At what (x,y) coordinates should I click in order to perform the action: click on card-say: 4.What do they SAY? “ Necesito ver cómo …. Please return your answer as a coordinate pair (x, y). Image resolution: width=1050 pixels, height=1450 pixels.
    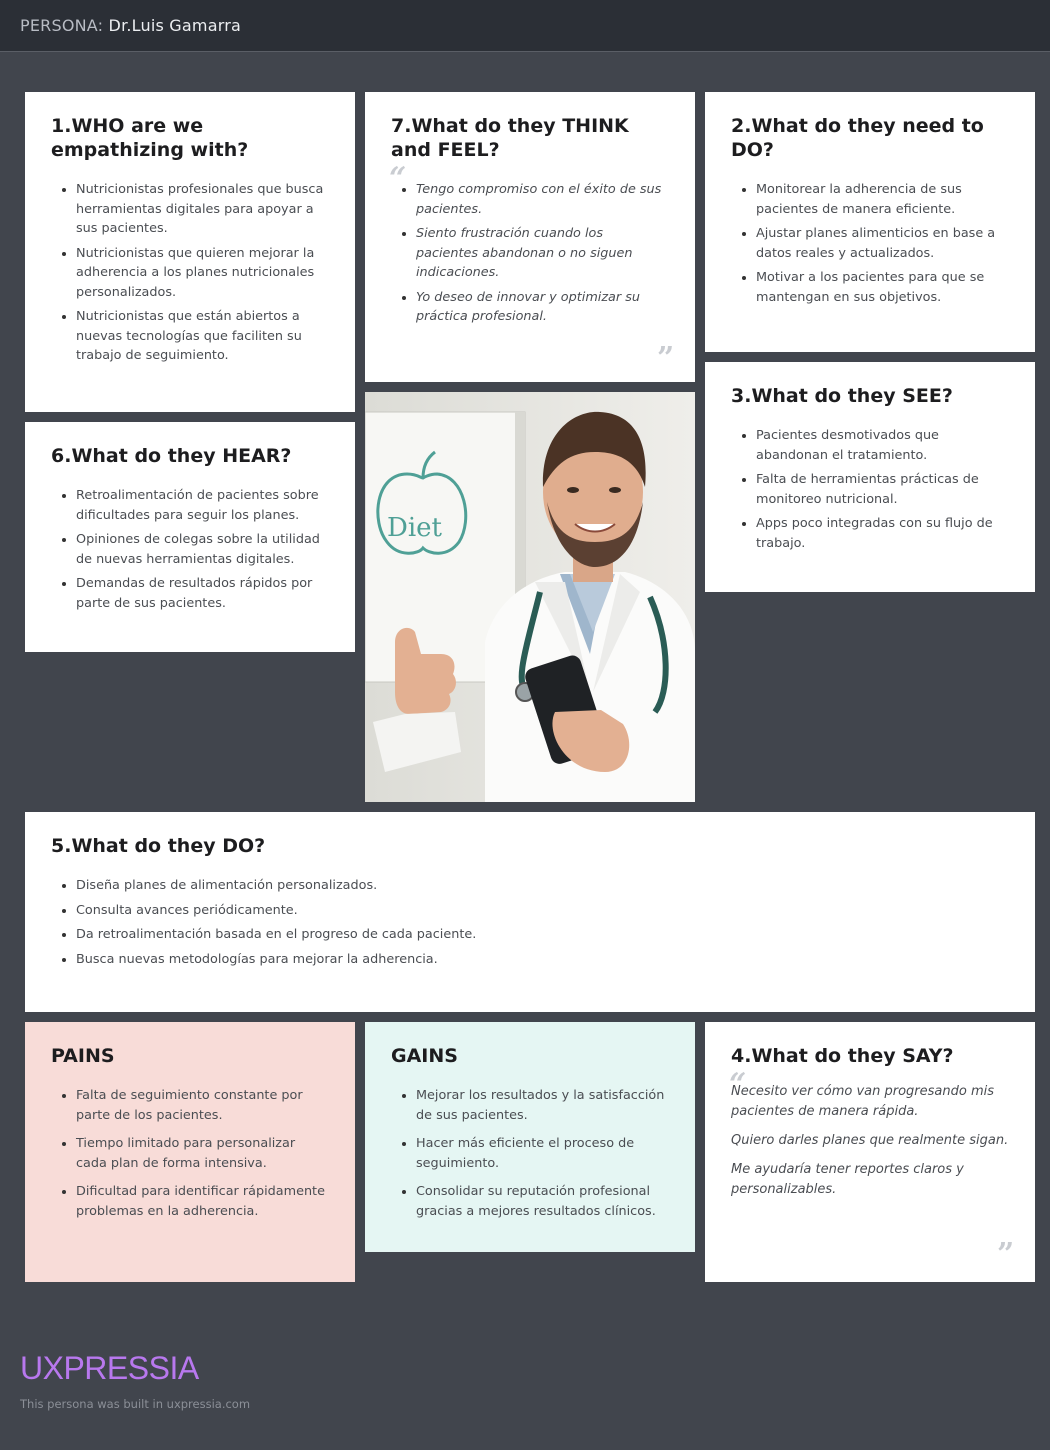
    Looking at the image, I should click on (870, 1152).